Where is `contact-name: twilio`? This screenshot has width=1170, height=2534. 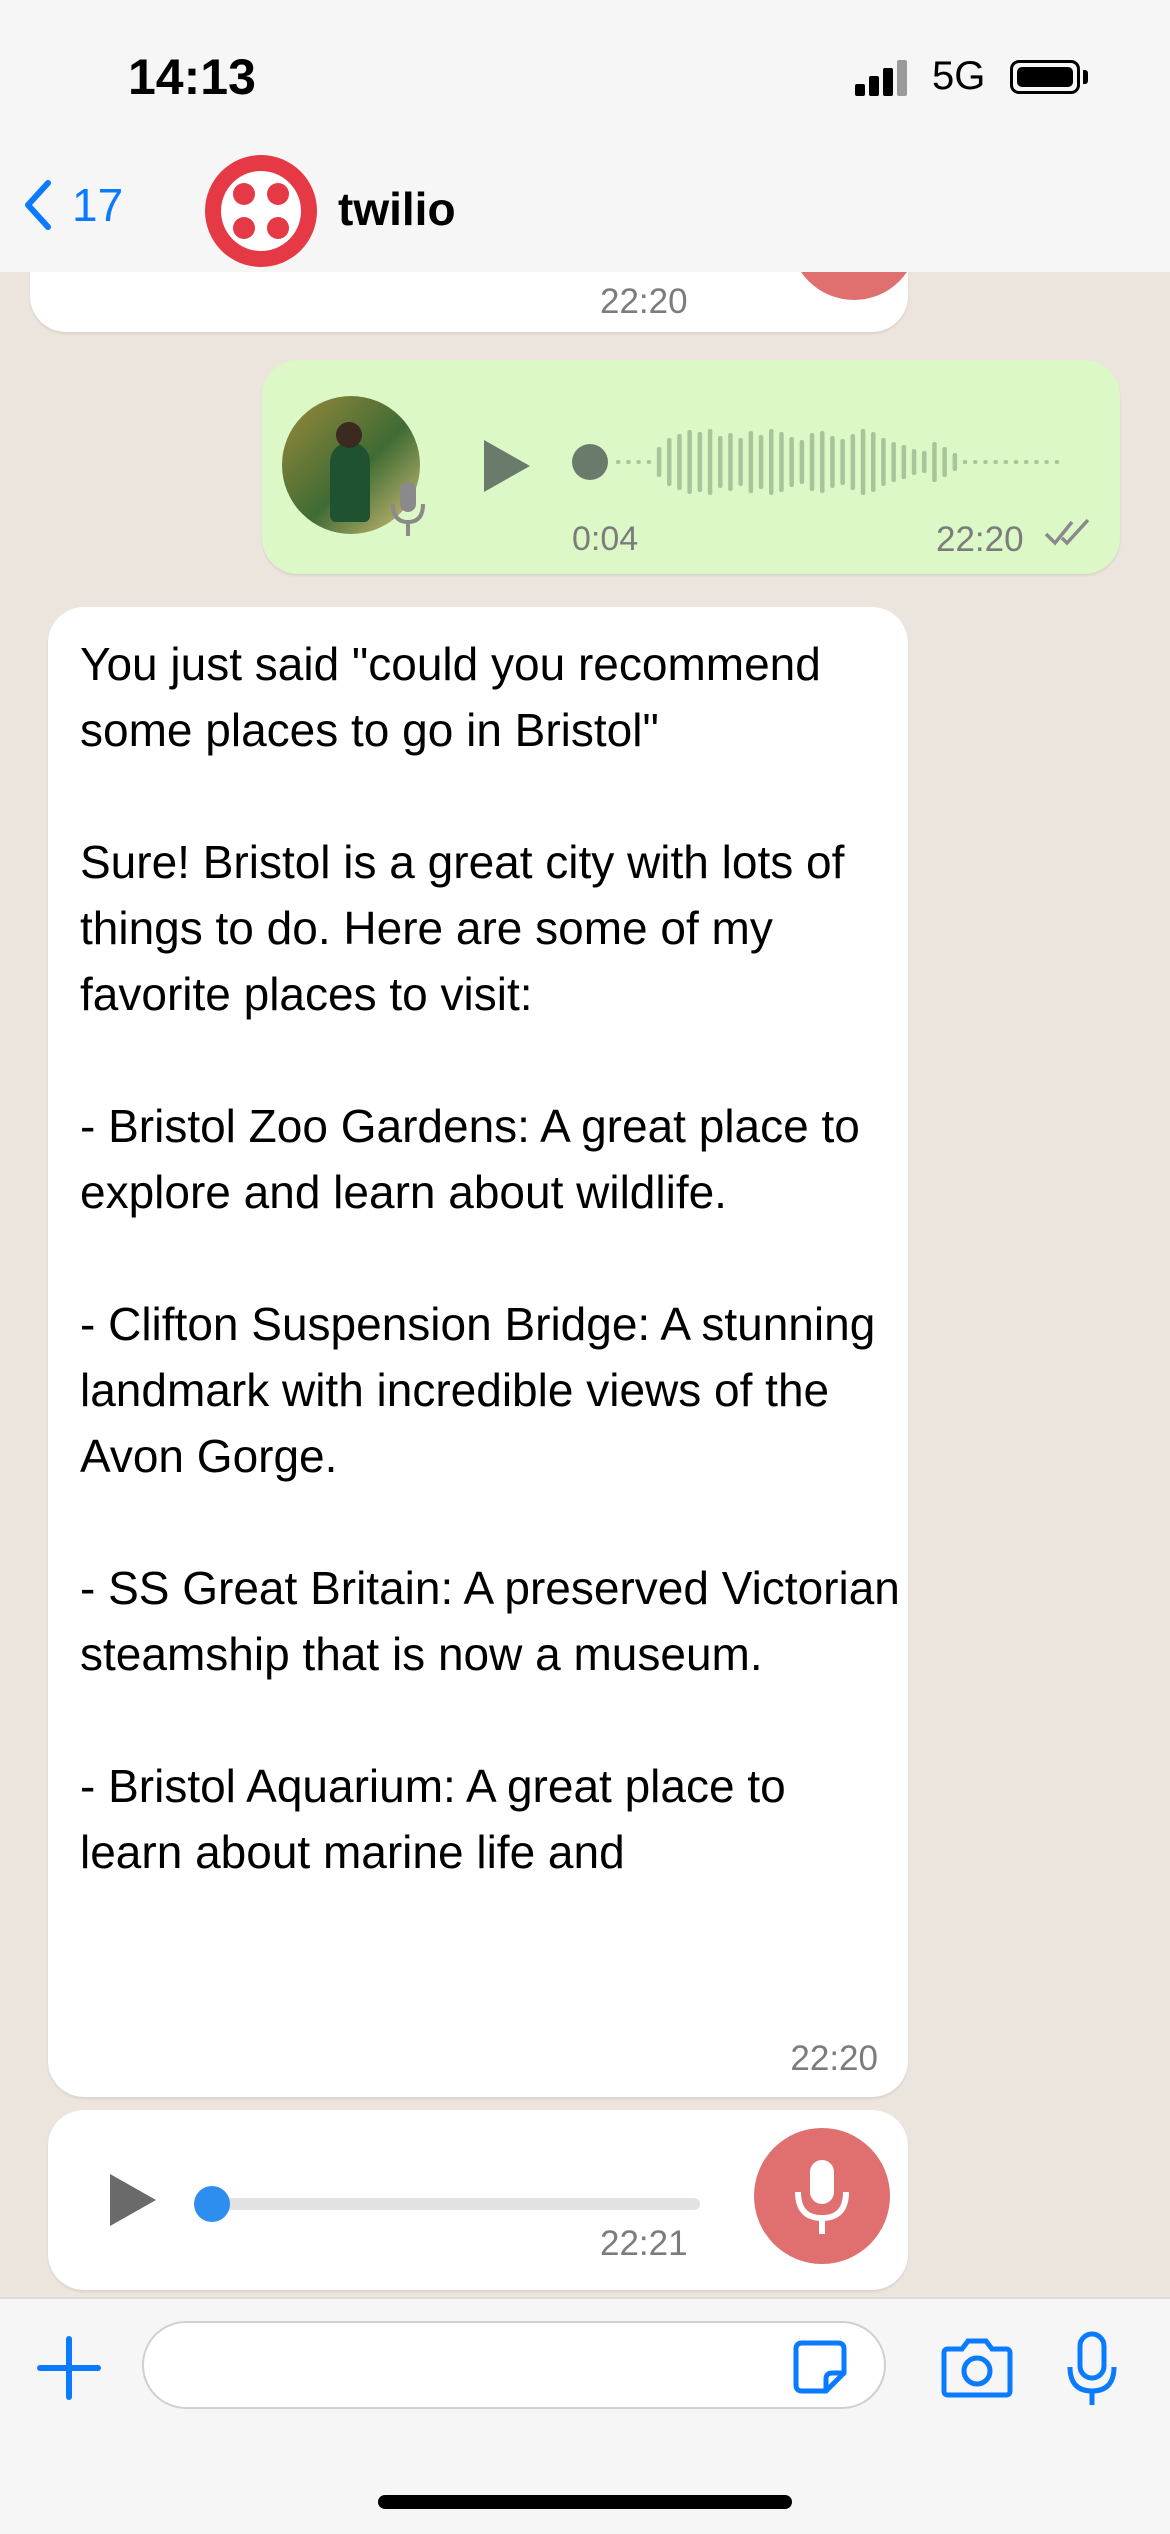 contact-name: twilio is located at coordinates (397, 209).